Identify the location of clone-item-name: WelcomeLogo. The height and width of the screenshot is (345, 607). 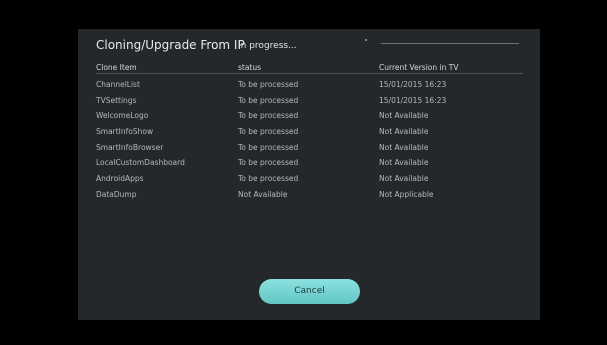
(122, 116).